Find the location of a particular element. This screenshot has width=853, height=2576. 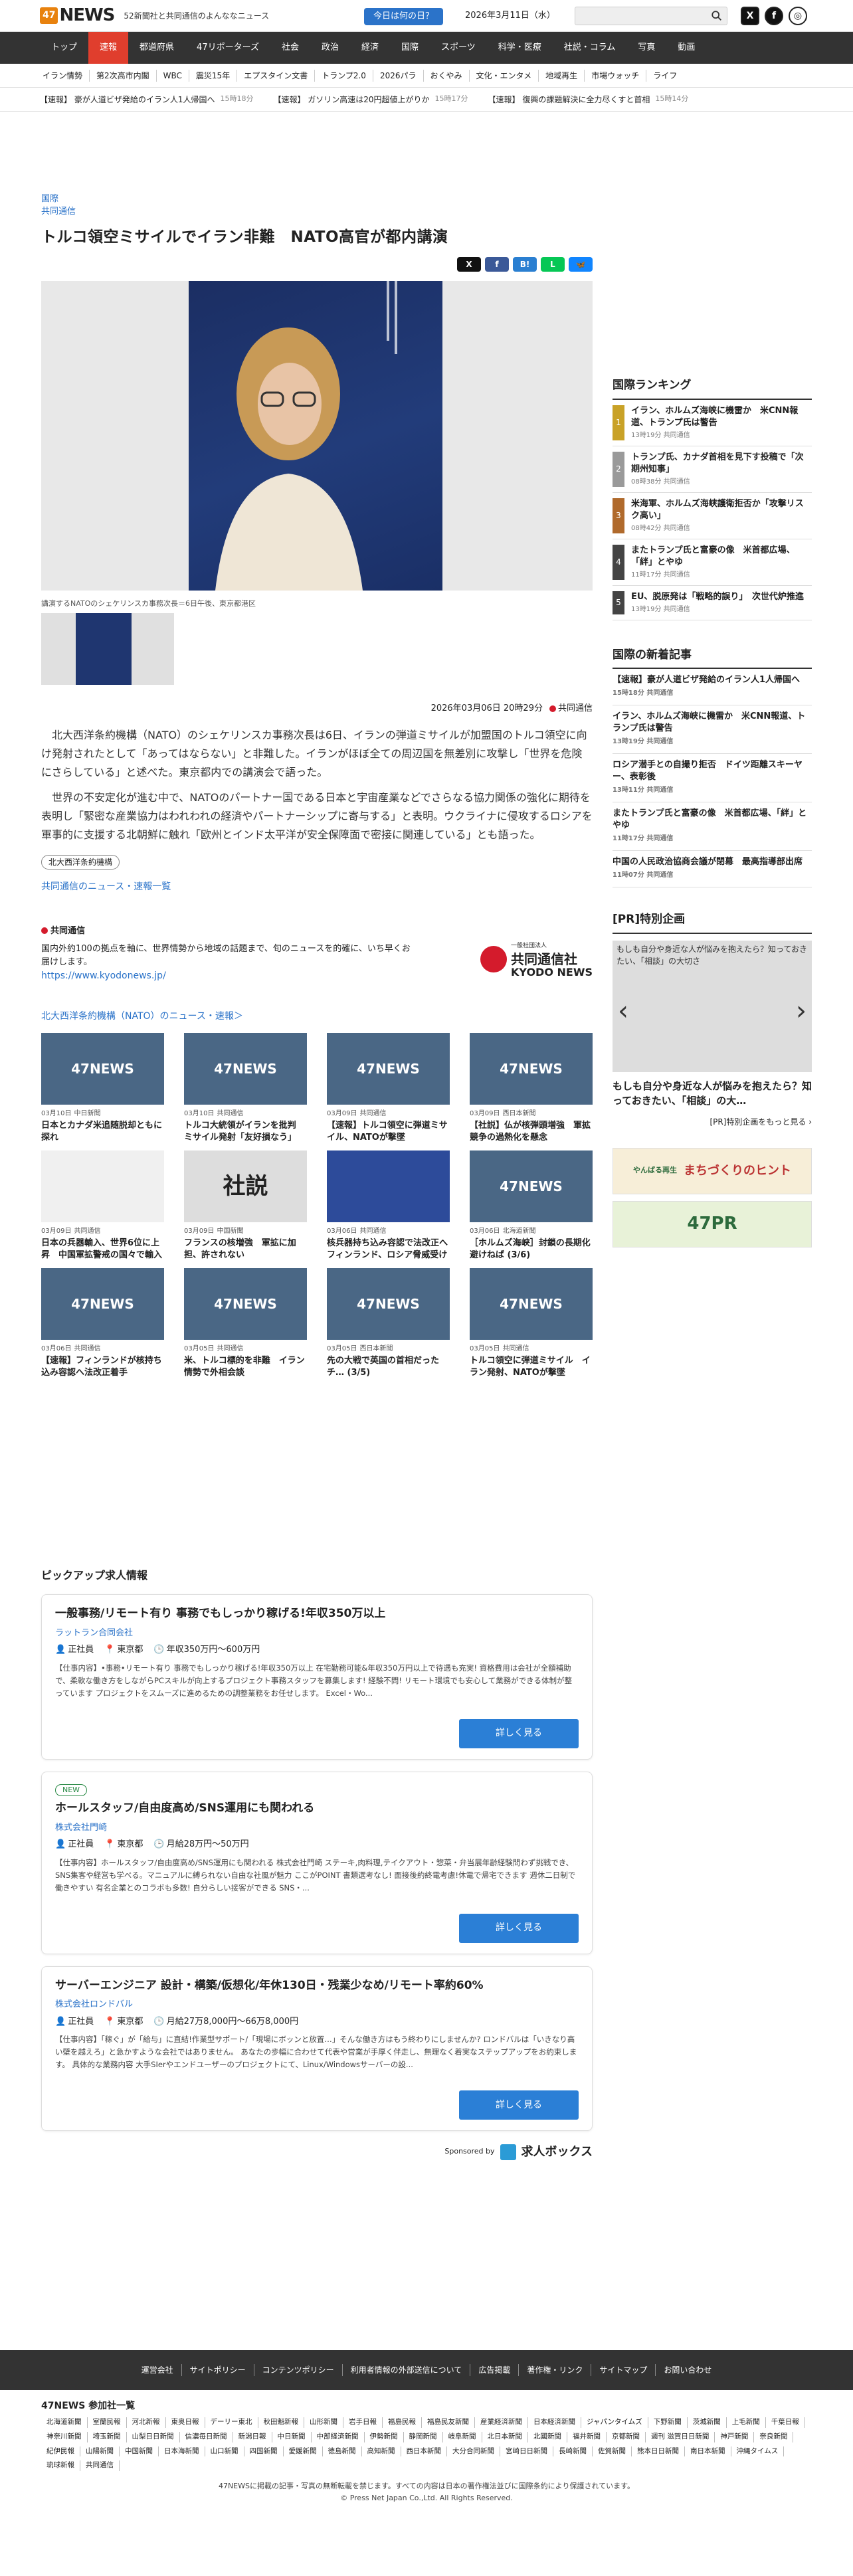

member-item: 北日本新聞 is located at coordinates (505, 2436).